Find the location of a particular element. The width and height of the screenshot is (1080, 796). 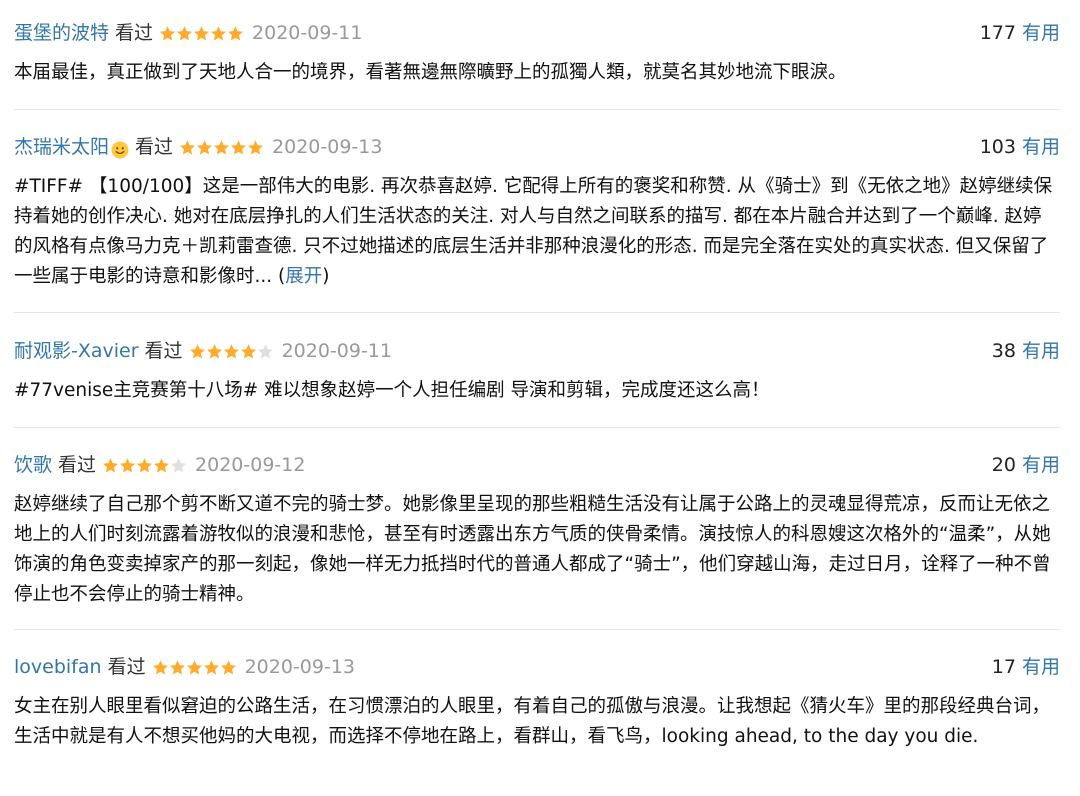

vote-count: 103 is located at coordinates (997, 147).